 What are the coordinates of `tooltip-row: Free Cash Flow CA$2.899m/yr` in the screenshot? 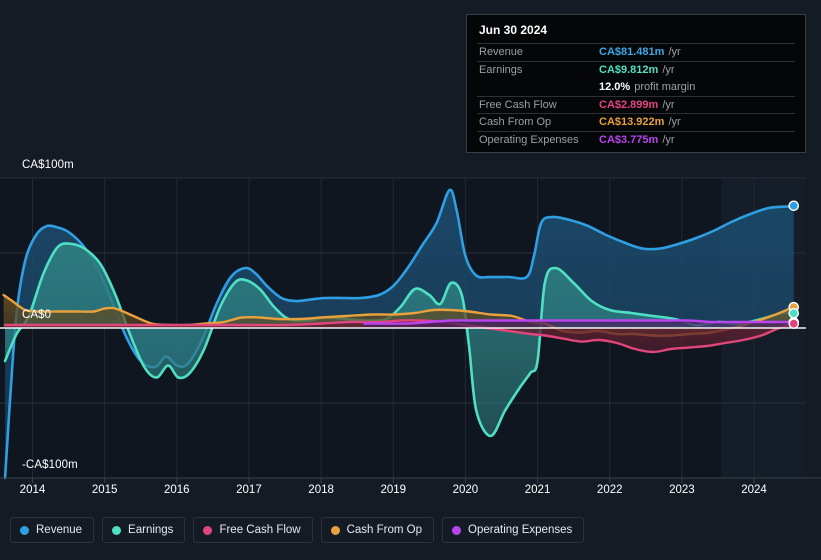 It's located at (636, 104).